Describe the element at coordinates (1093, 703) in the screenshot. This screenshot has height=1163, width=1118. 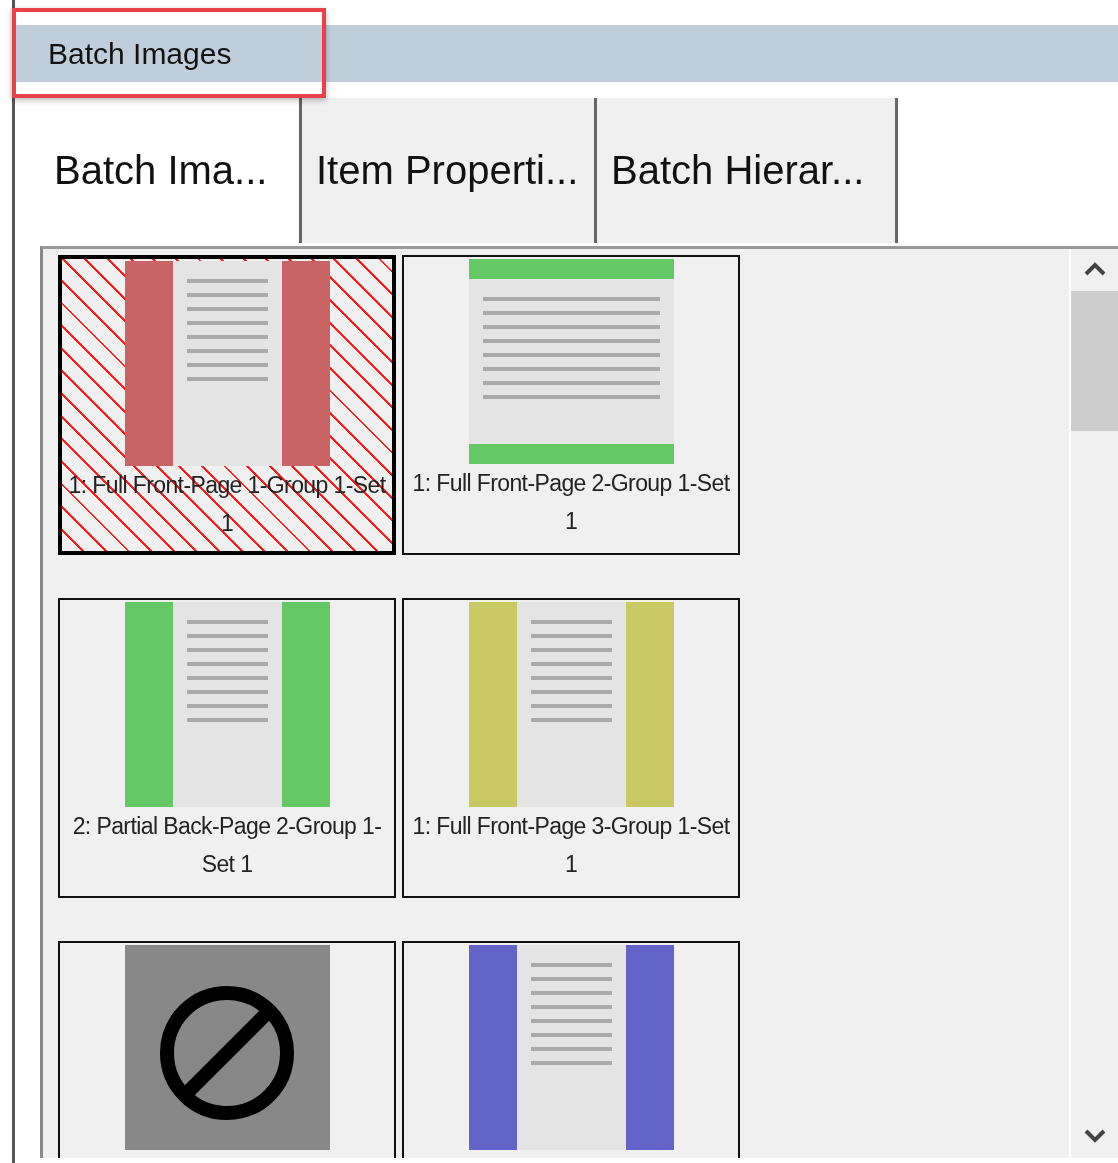
I see `scrollbar` at that location.